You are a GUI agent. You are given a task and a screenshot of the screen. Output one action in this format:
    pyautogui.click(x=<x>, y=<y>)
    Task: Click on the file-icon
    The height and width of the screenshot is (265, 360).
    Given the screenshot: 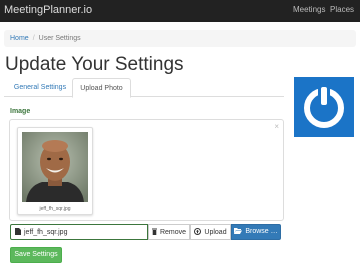 What is the action you would take?
    pyautogui.click(x=18, y=231)
    